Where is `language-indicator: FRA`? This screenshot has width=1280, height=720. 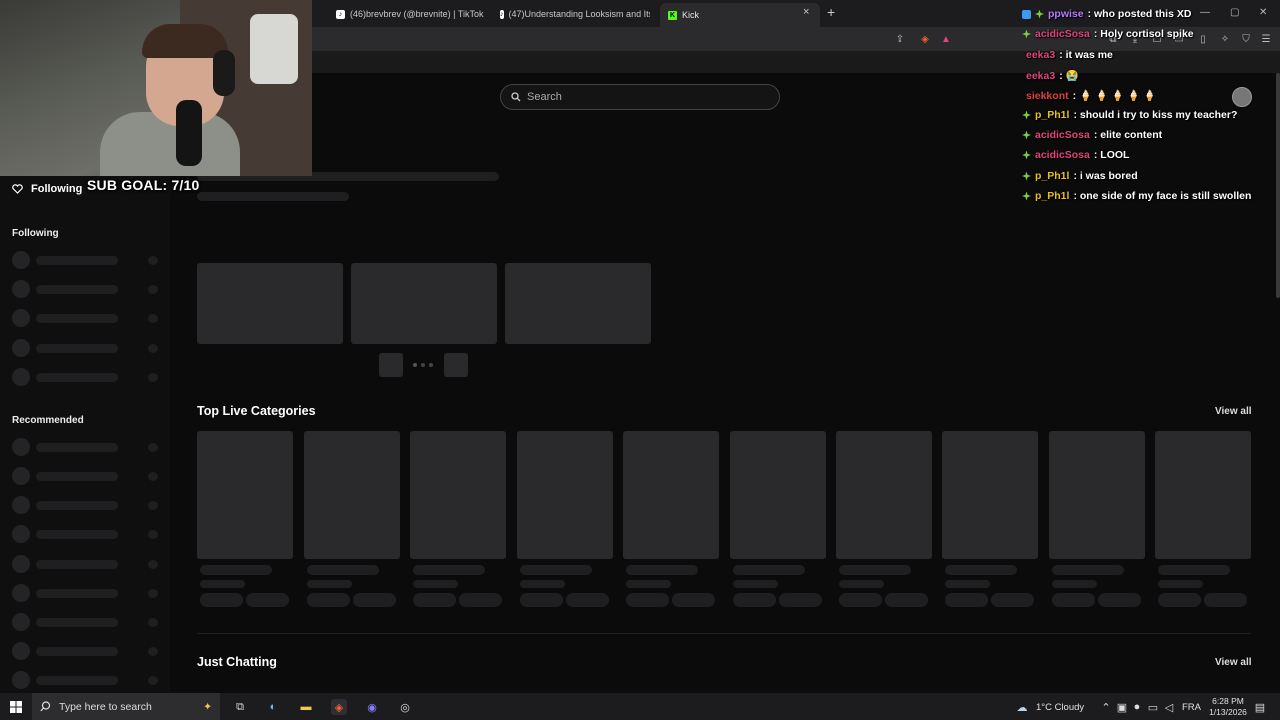
language-indicator: FRA is located at coordinates (1191, 707).